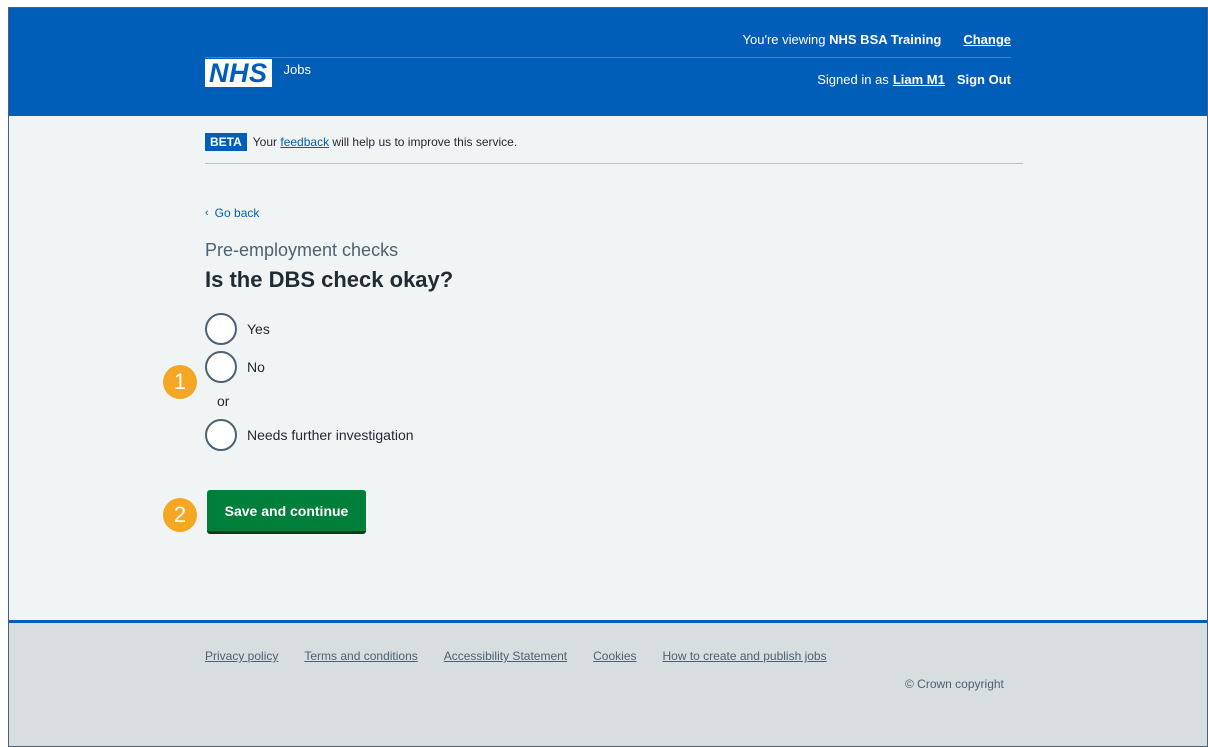  What do you see at coordinates (425, 141) in the screenshot?
I see `beta-text-after: will help us to improve this service.` at bounding box center [425, 141].